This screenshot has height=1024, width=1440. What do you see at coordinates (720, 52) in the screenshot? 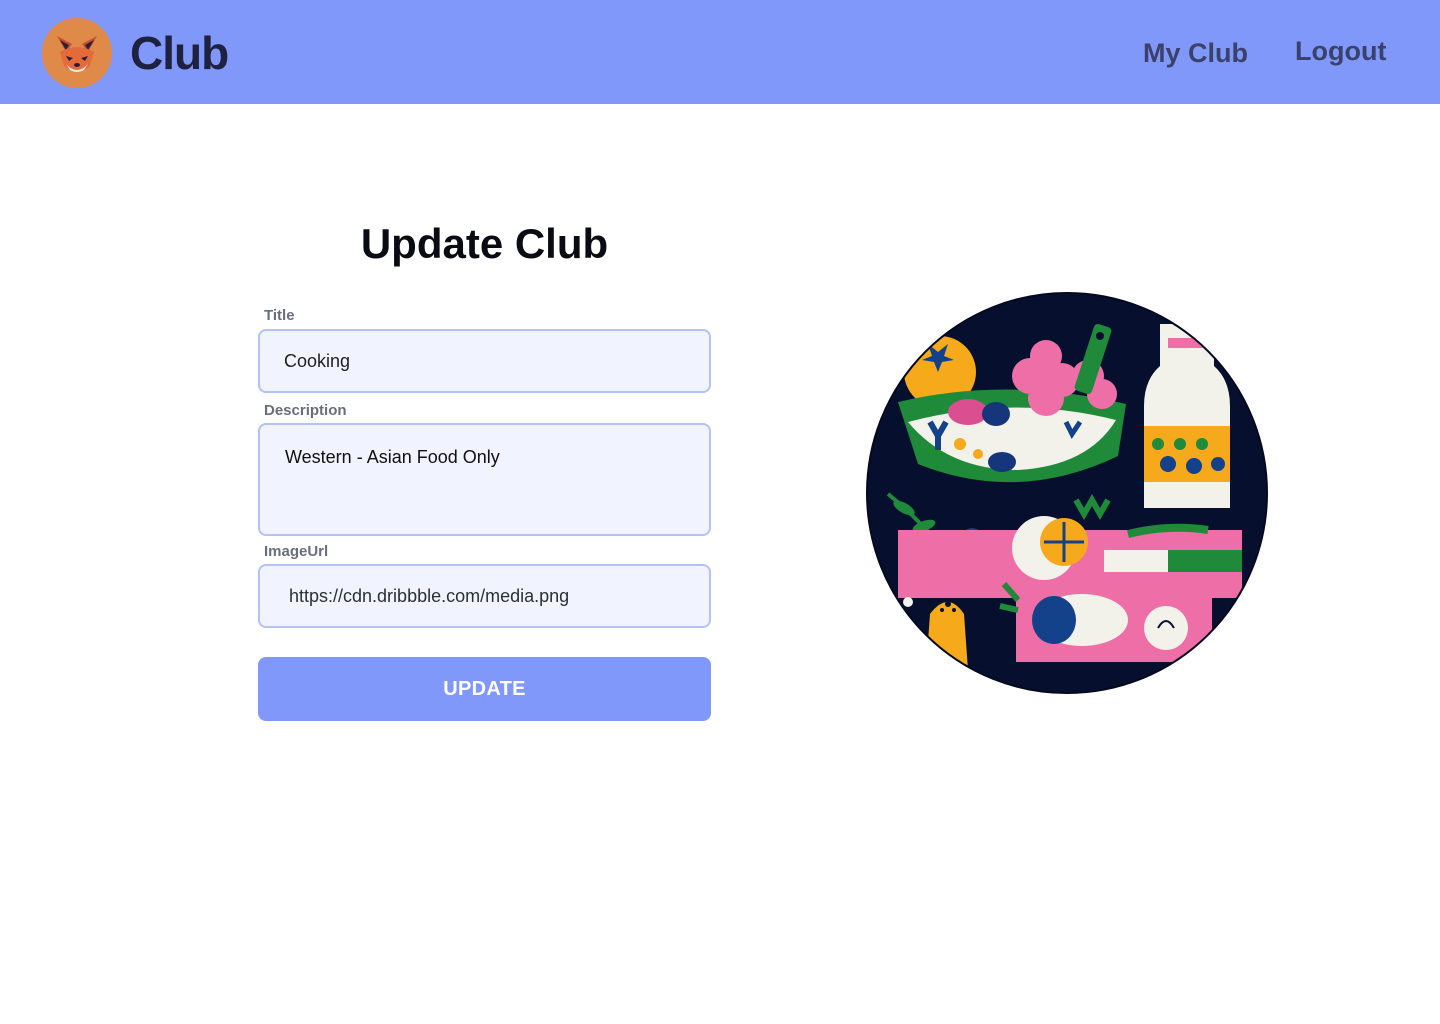
I see `top-navbar: Club My Club Logout` at bounding box center [720, 52].